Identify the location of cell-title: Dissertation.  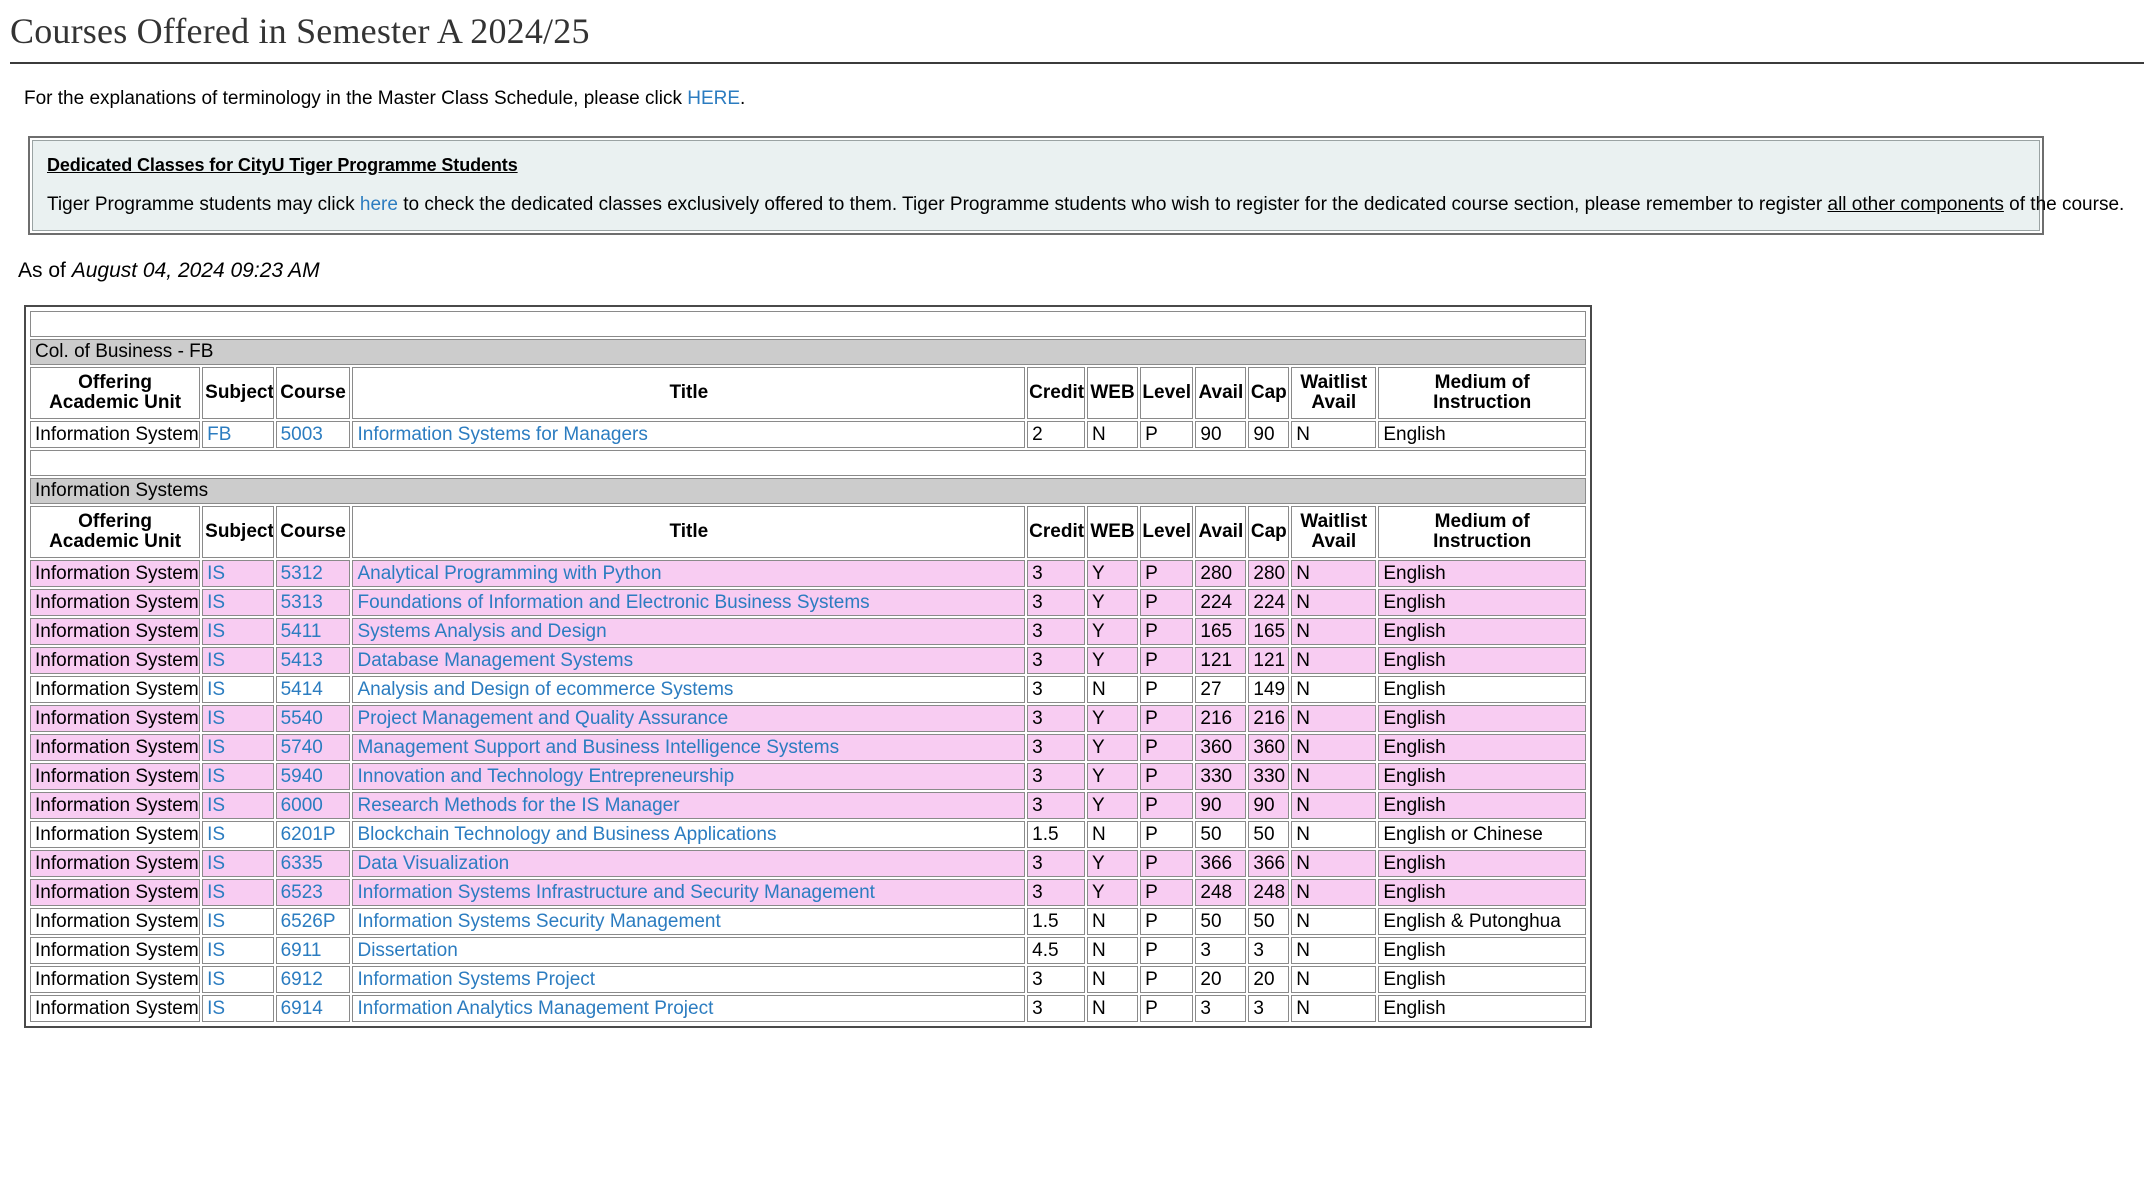
(689, 950).